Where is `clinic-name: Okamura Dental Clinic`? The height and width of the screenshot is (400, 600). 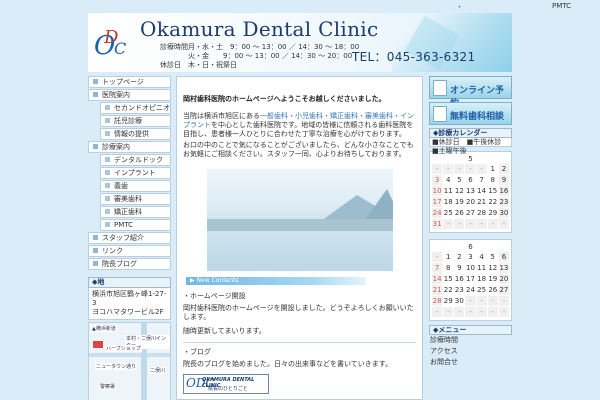
clinic-name: Okamura Dental Clinic is located at coordinates (259, 29).